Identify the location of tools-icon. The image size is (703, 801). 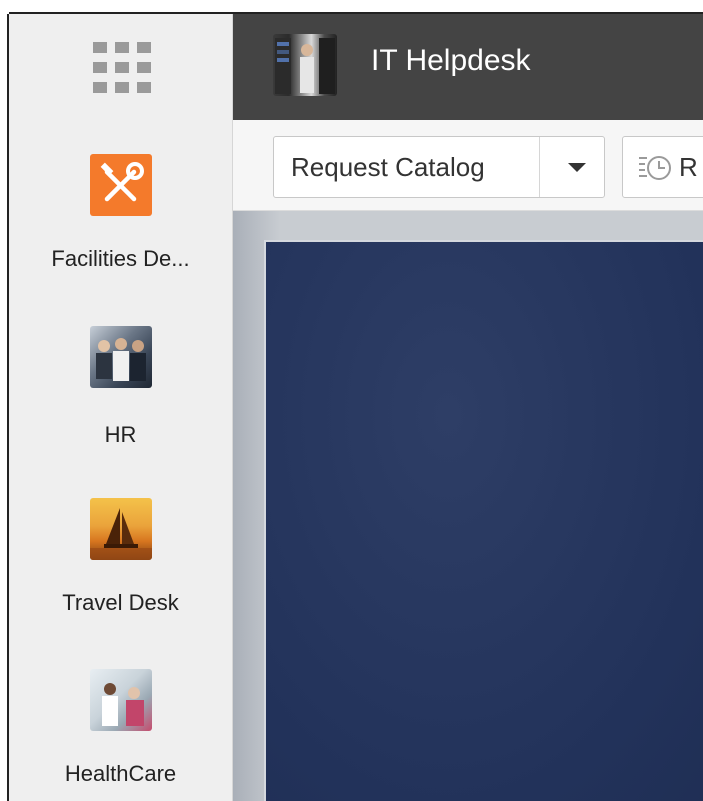
(121, 185).